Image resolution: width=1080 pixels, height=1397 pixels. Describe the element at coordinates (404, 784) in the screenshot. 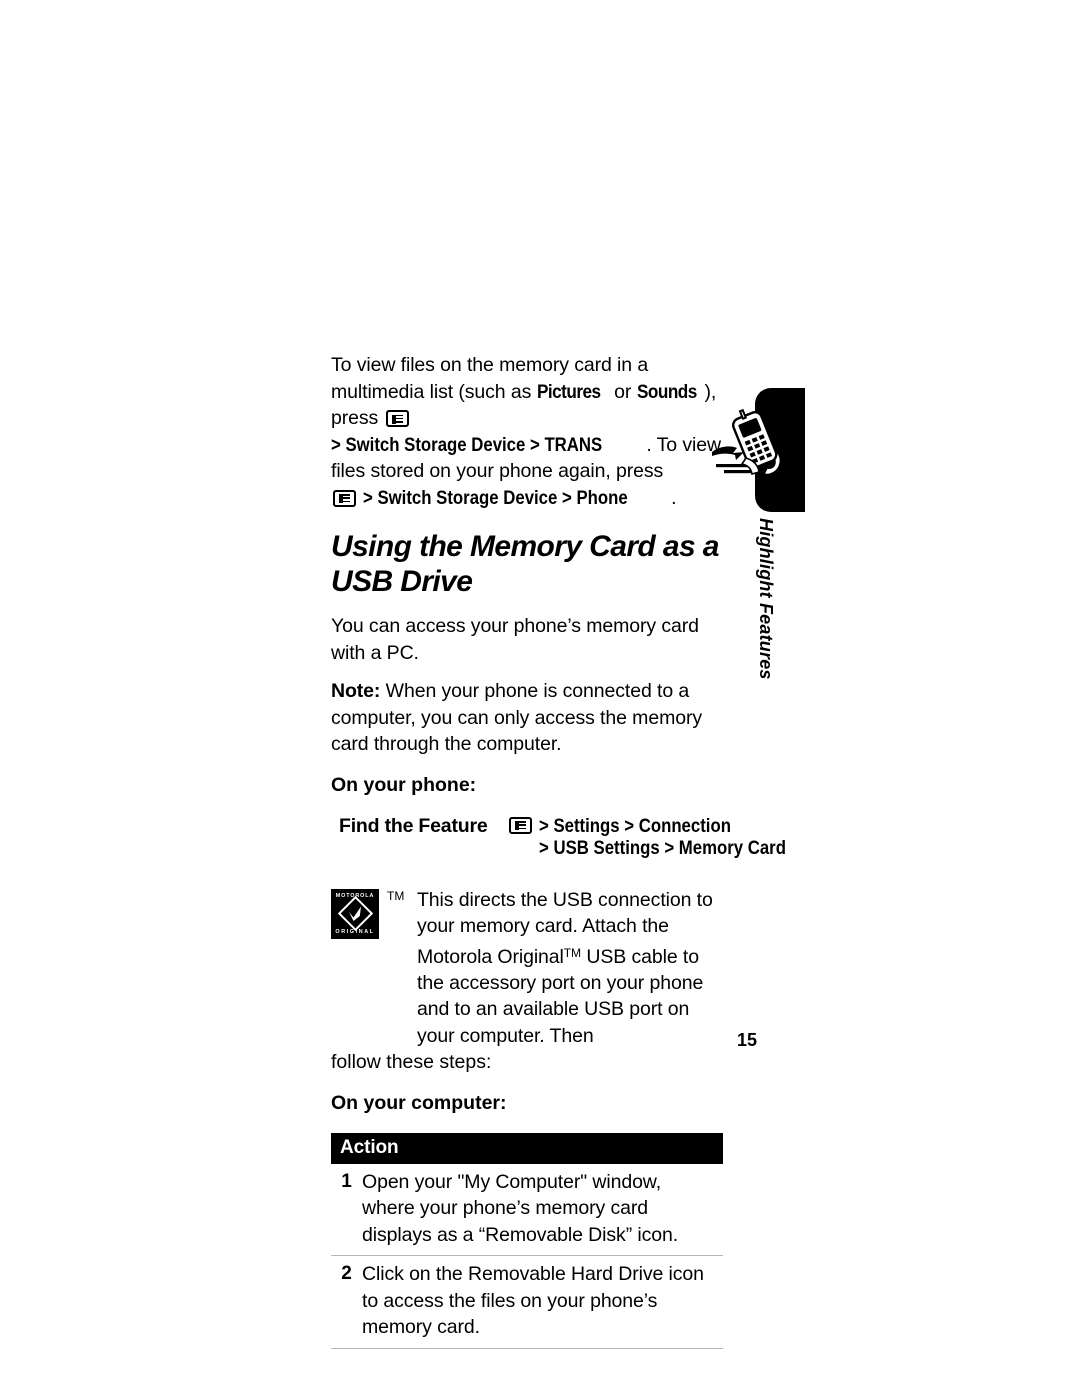

I see `on-your-phone-subhead: On your phone:` at that location.